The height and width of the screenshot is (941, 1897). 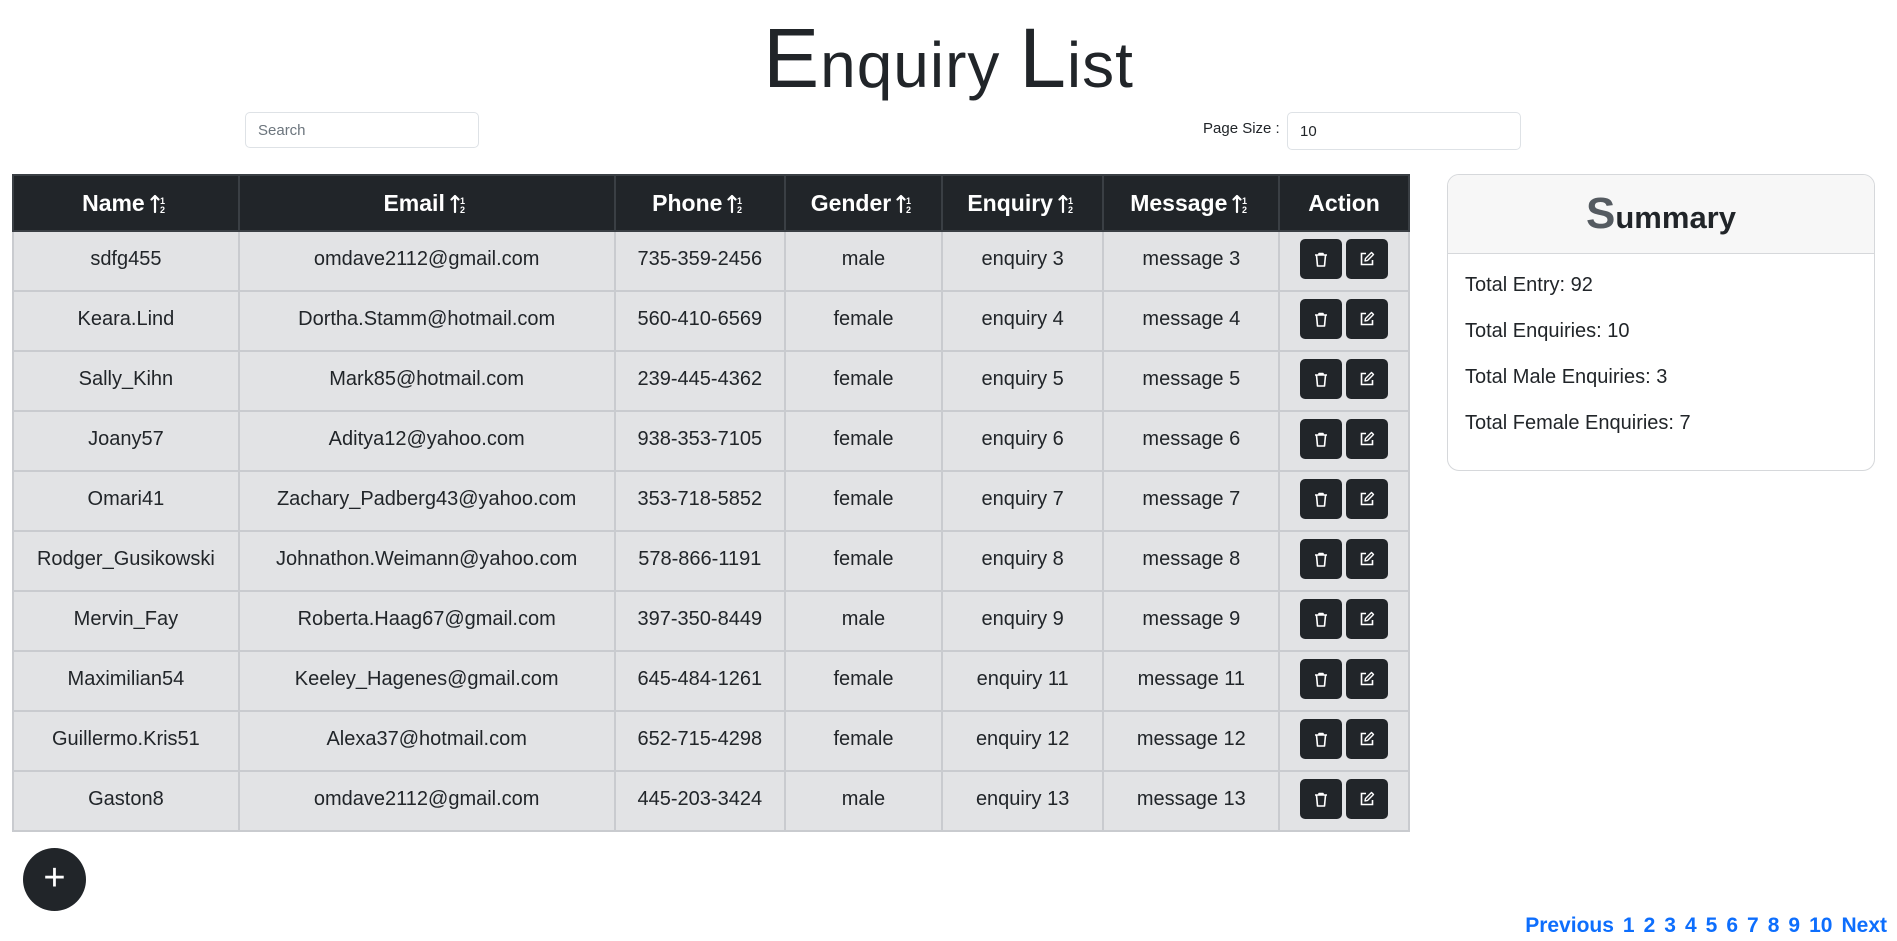 I want to click on cell-phone: 353-718-5852, so click(x=700, y=501).